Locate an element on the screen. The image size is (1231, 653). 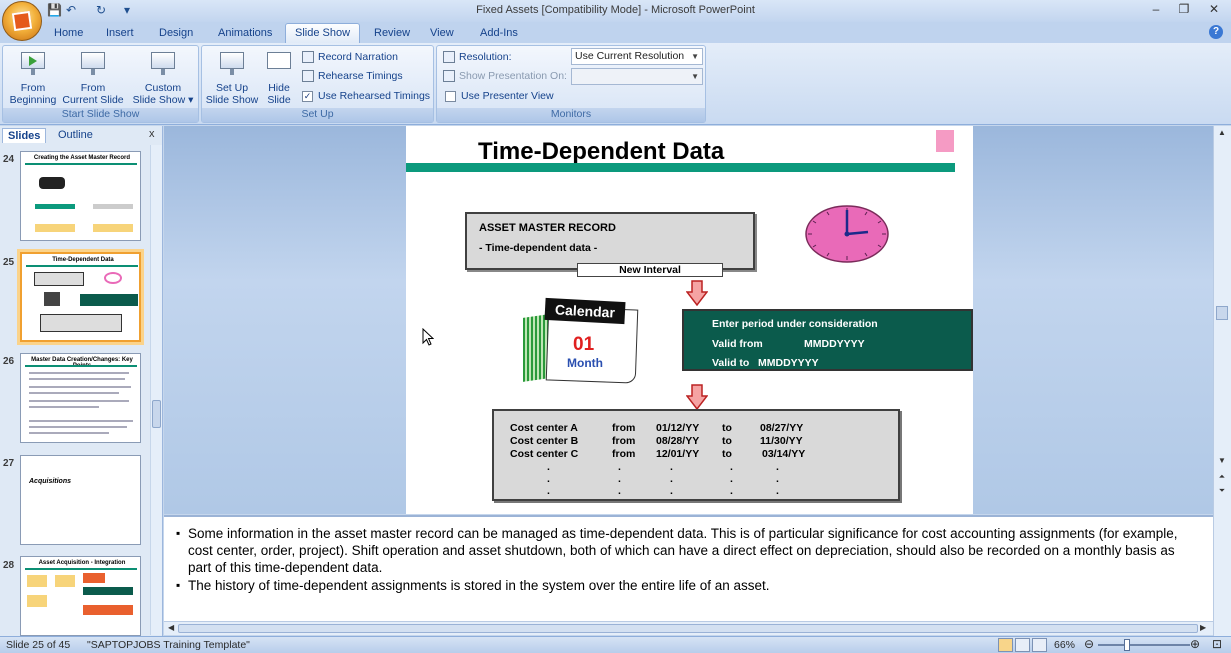
normal-view-icon is located at coordinates (1005, 645).